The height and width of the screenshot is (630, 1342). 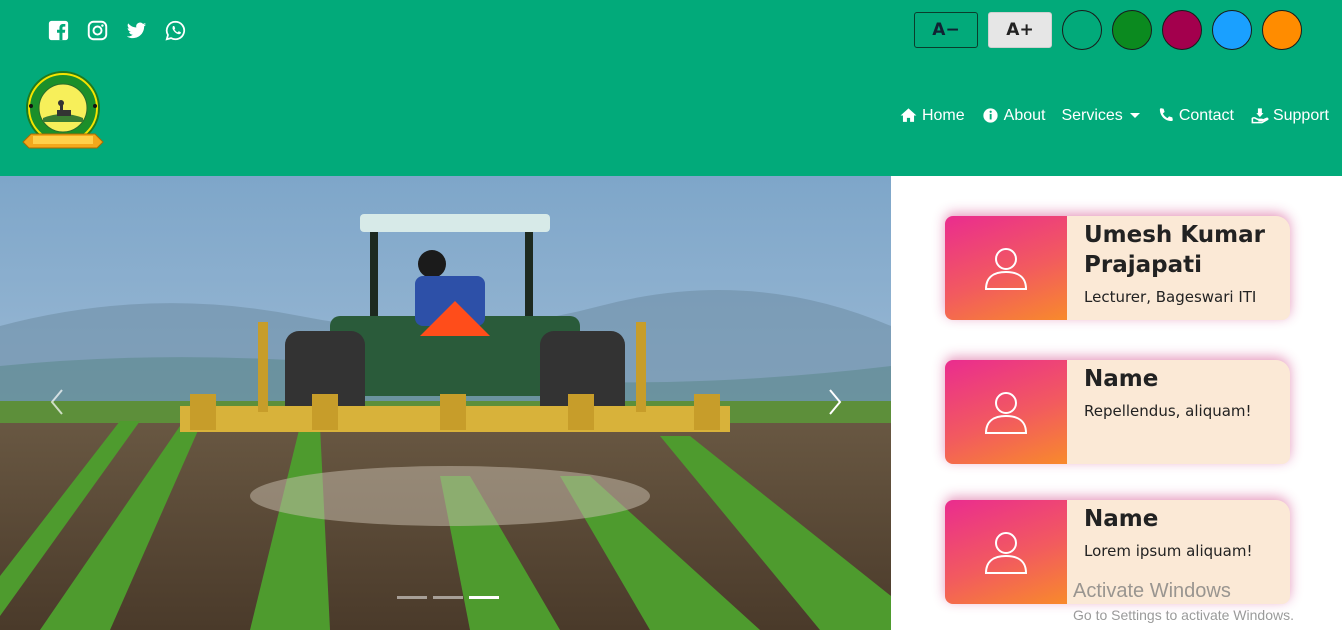 What do you see at coordinates (1092, 115) in the screenshot?
I see `nav-services-label: Services` at bounding box center [1092, 115].